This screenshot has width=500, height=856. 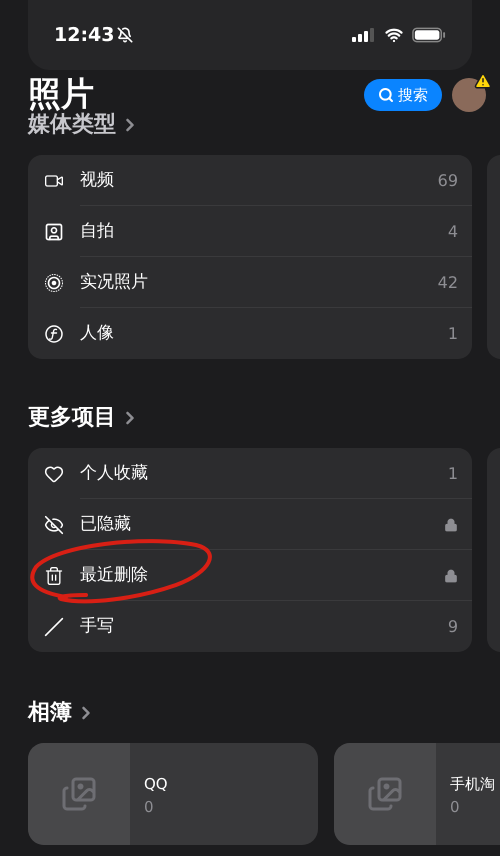 What do you see at coordinates (173, 794) in the screenshot?
I see `album-card: QQ 0` at bounding box center [173, 794].